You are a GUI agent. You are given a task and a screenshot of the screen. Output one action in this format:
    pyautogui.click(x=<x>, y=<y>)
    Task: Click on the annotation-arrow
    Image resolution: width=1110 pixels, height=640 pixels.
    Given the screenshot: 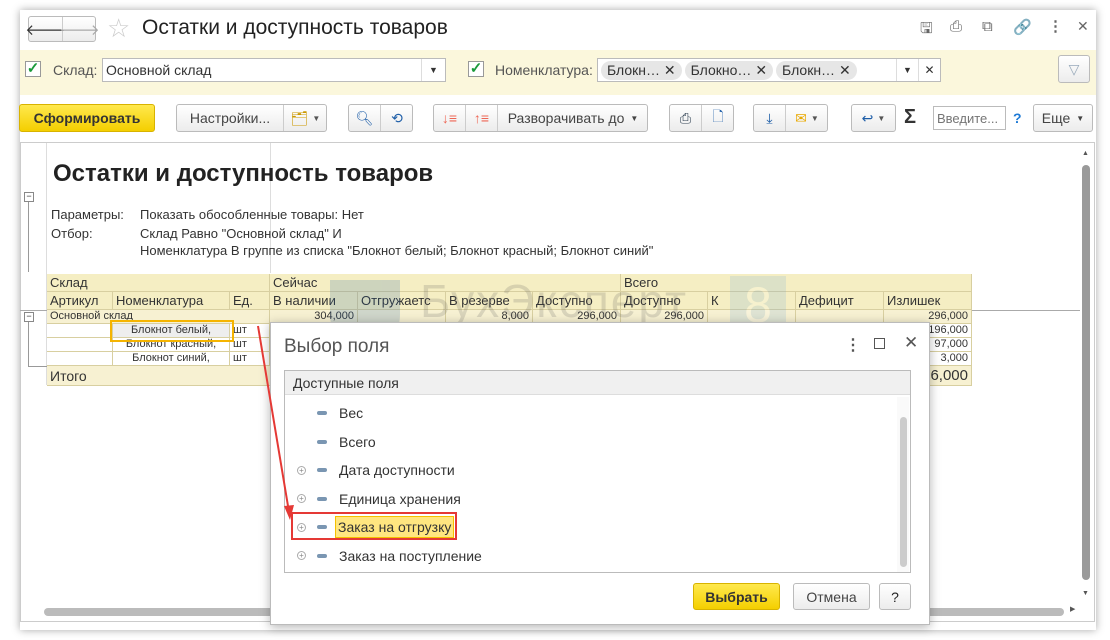 What is the action you would take?
    pyautogui.click(x=275, y=422)
    